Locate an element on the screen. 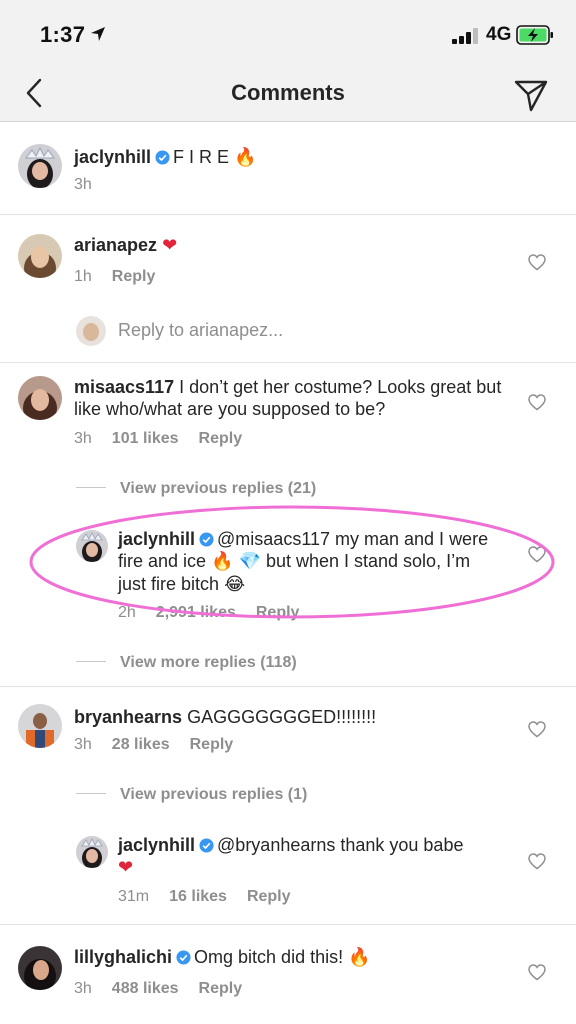  view-previous-replies: View previous replies (21) is located at coordinates (196, 489).